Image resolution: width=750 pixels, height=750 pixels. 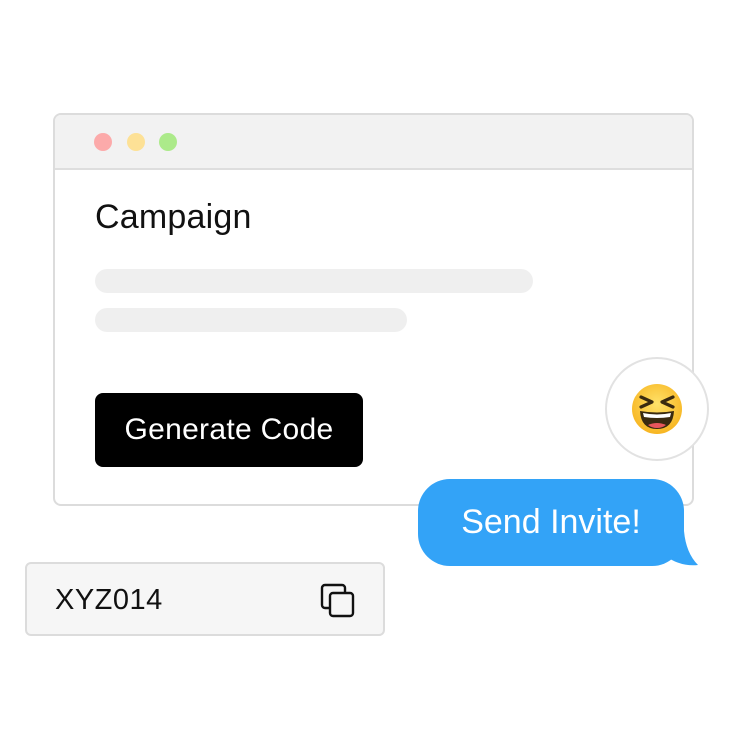 What do you see at coordinates (229, 430) in the screenshot?
I see `generate-code-button: Generate Code` at bounding box center [229, 430].